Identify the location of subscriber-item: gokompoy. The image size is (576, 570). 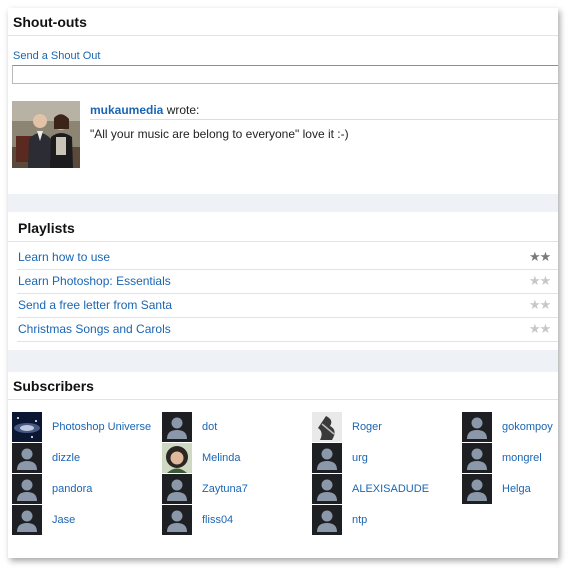
(510, 427).